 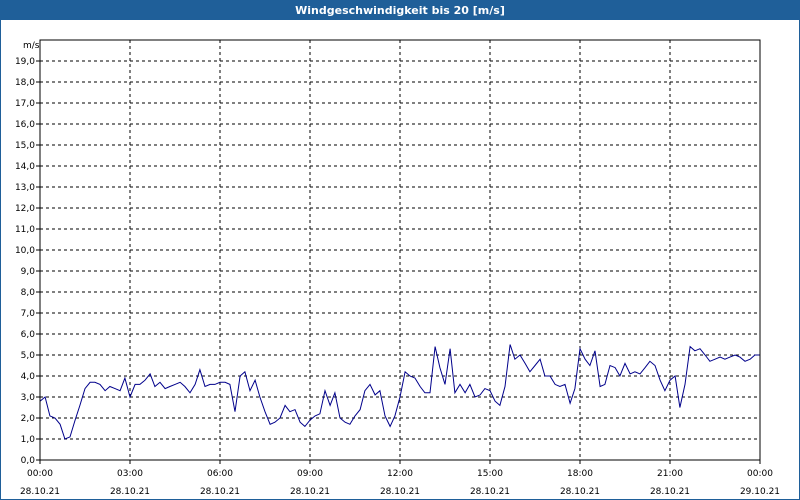 What do you see at coordinates (25, 188) in the screenshot?
I see `y-tick-label: 13,0` at bounding box center [25, 188].